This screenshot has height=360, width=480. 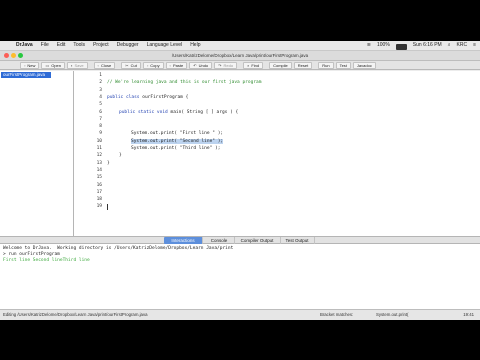 I want to click on line-number: 13, so click(x=99, y=163).